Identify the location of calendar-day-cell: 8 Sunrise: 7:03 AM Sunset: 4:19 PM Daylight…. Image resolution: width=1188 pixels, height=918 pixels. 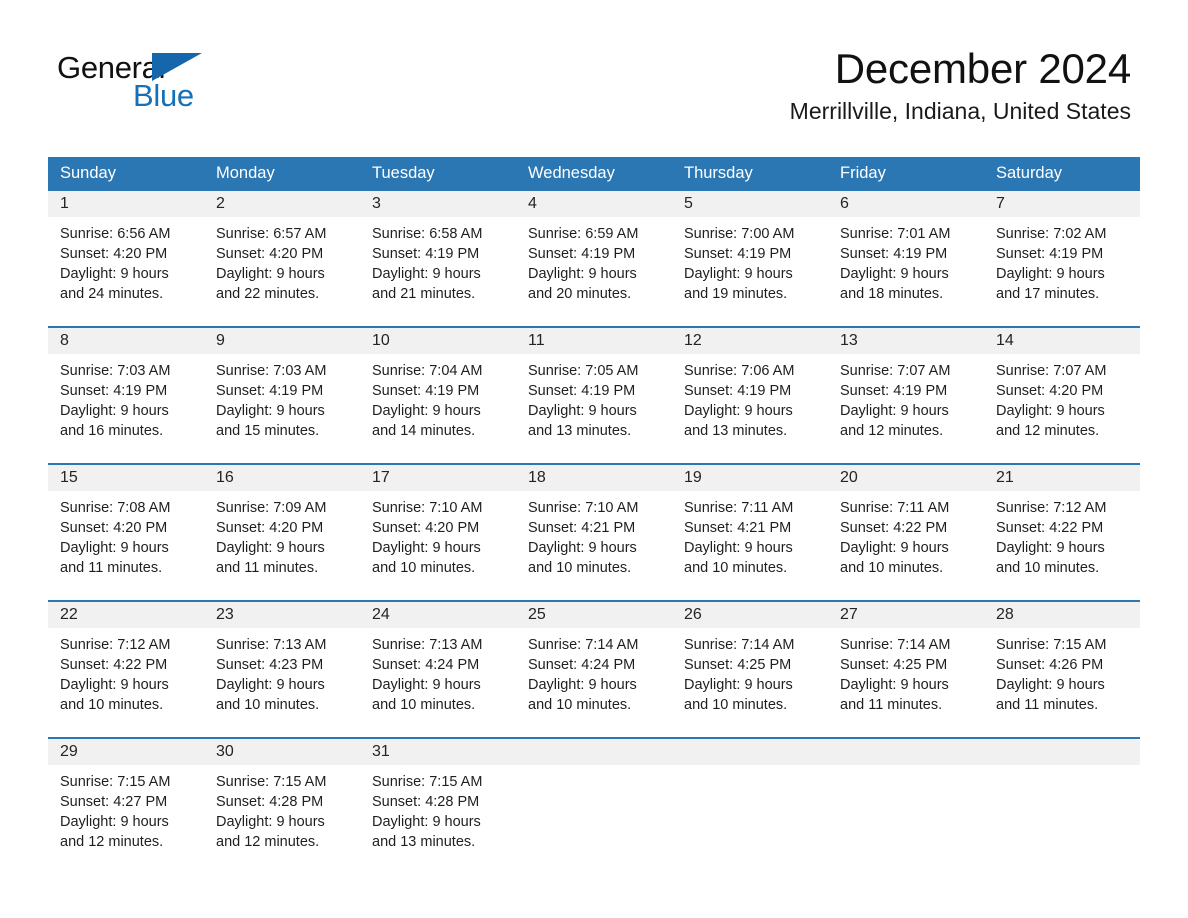
(126, 395).